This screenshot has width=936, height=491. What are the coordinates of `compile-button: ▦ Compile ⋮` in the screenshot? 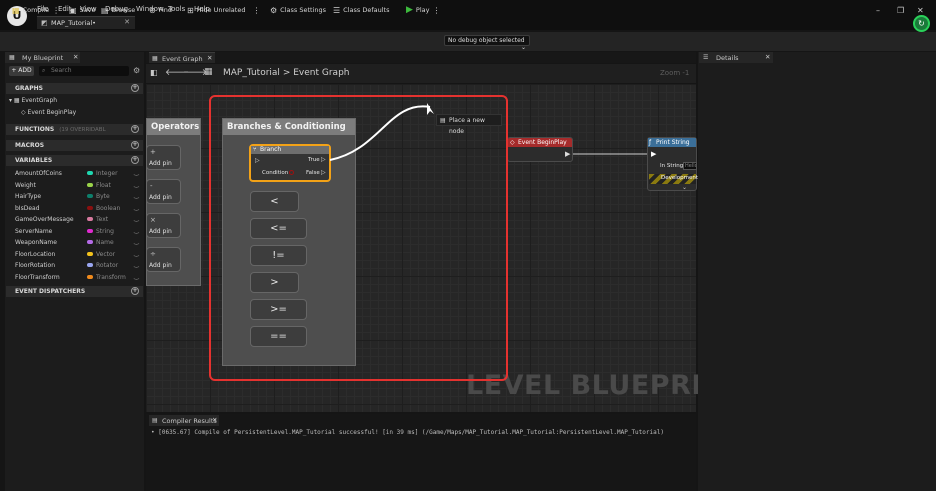 It's located at (36, 10).